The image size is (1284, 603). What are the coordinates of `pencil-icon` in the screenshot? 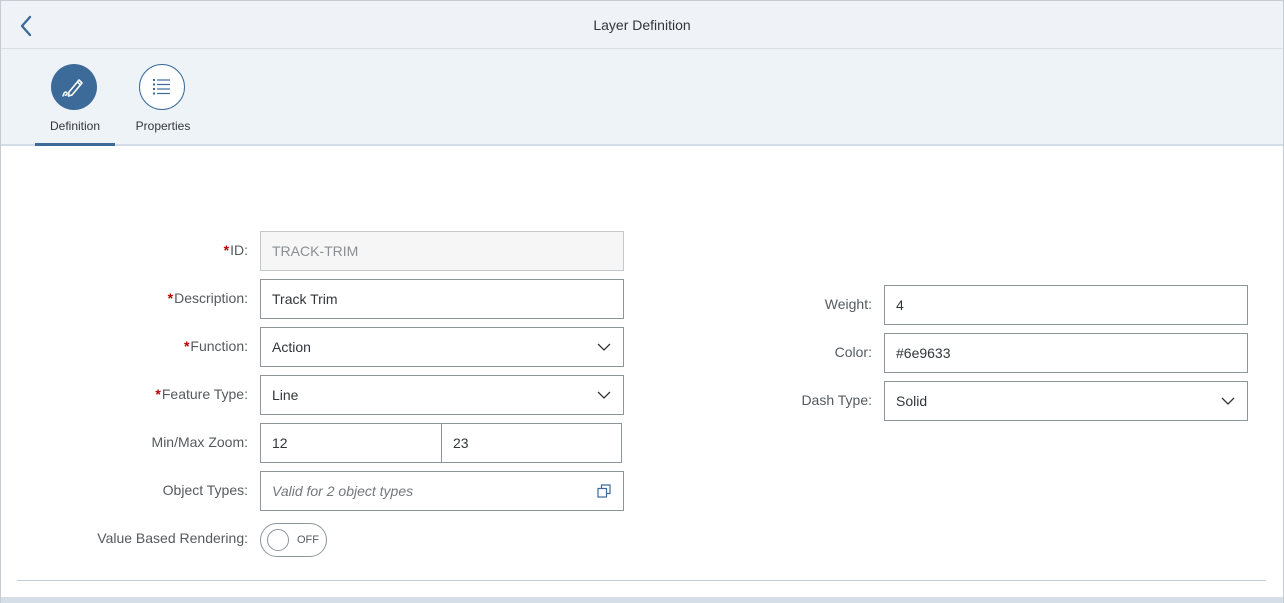 It's located at (72, 88).